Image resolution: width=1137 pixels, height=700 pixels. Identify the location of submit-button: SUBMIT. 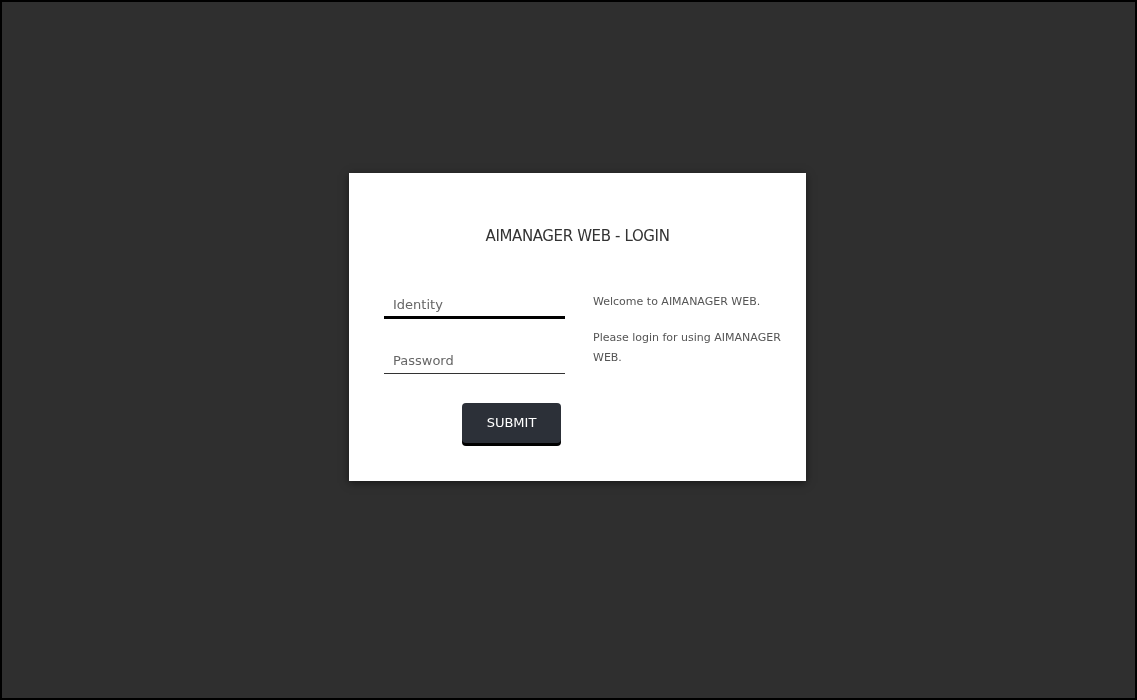
(511, 422).